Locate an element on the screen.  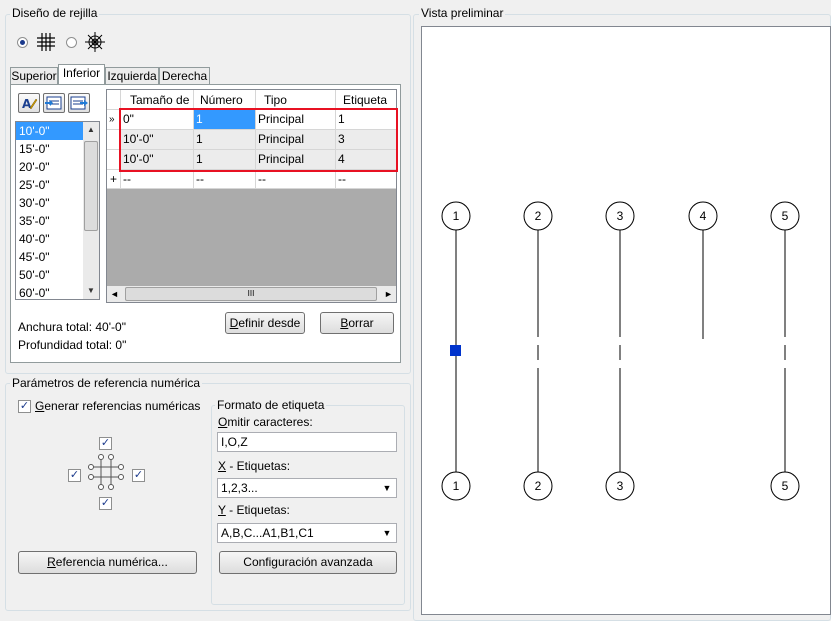
grid-bubble-label: 4 is located at coordinates (703, 216).